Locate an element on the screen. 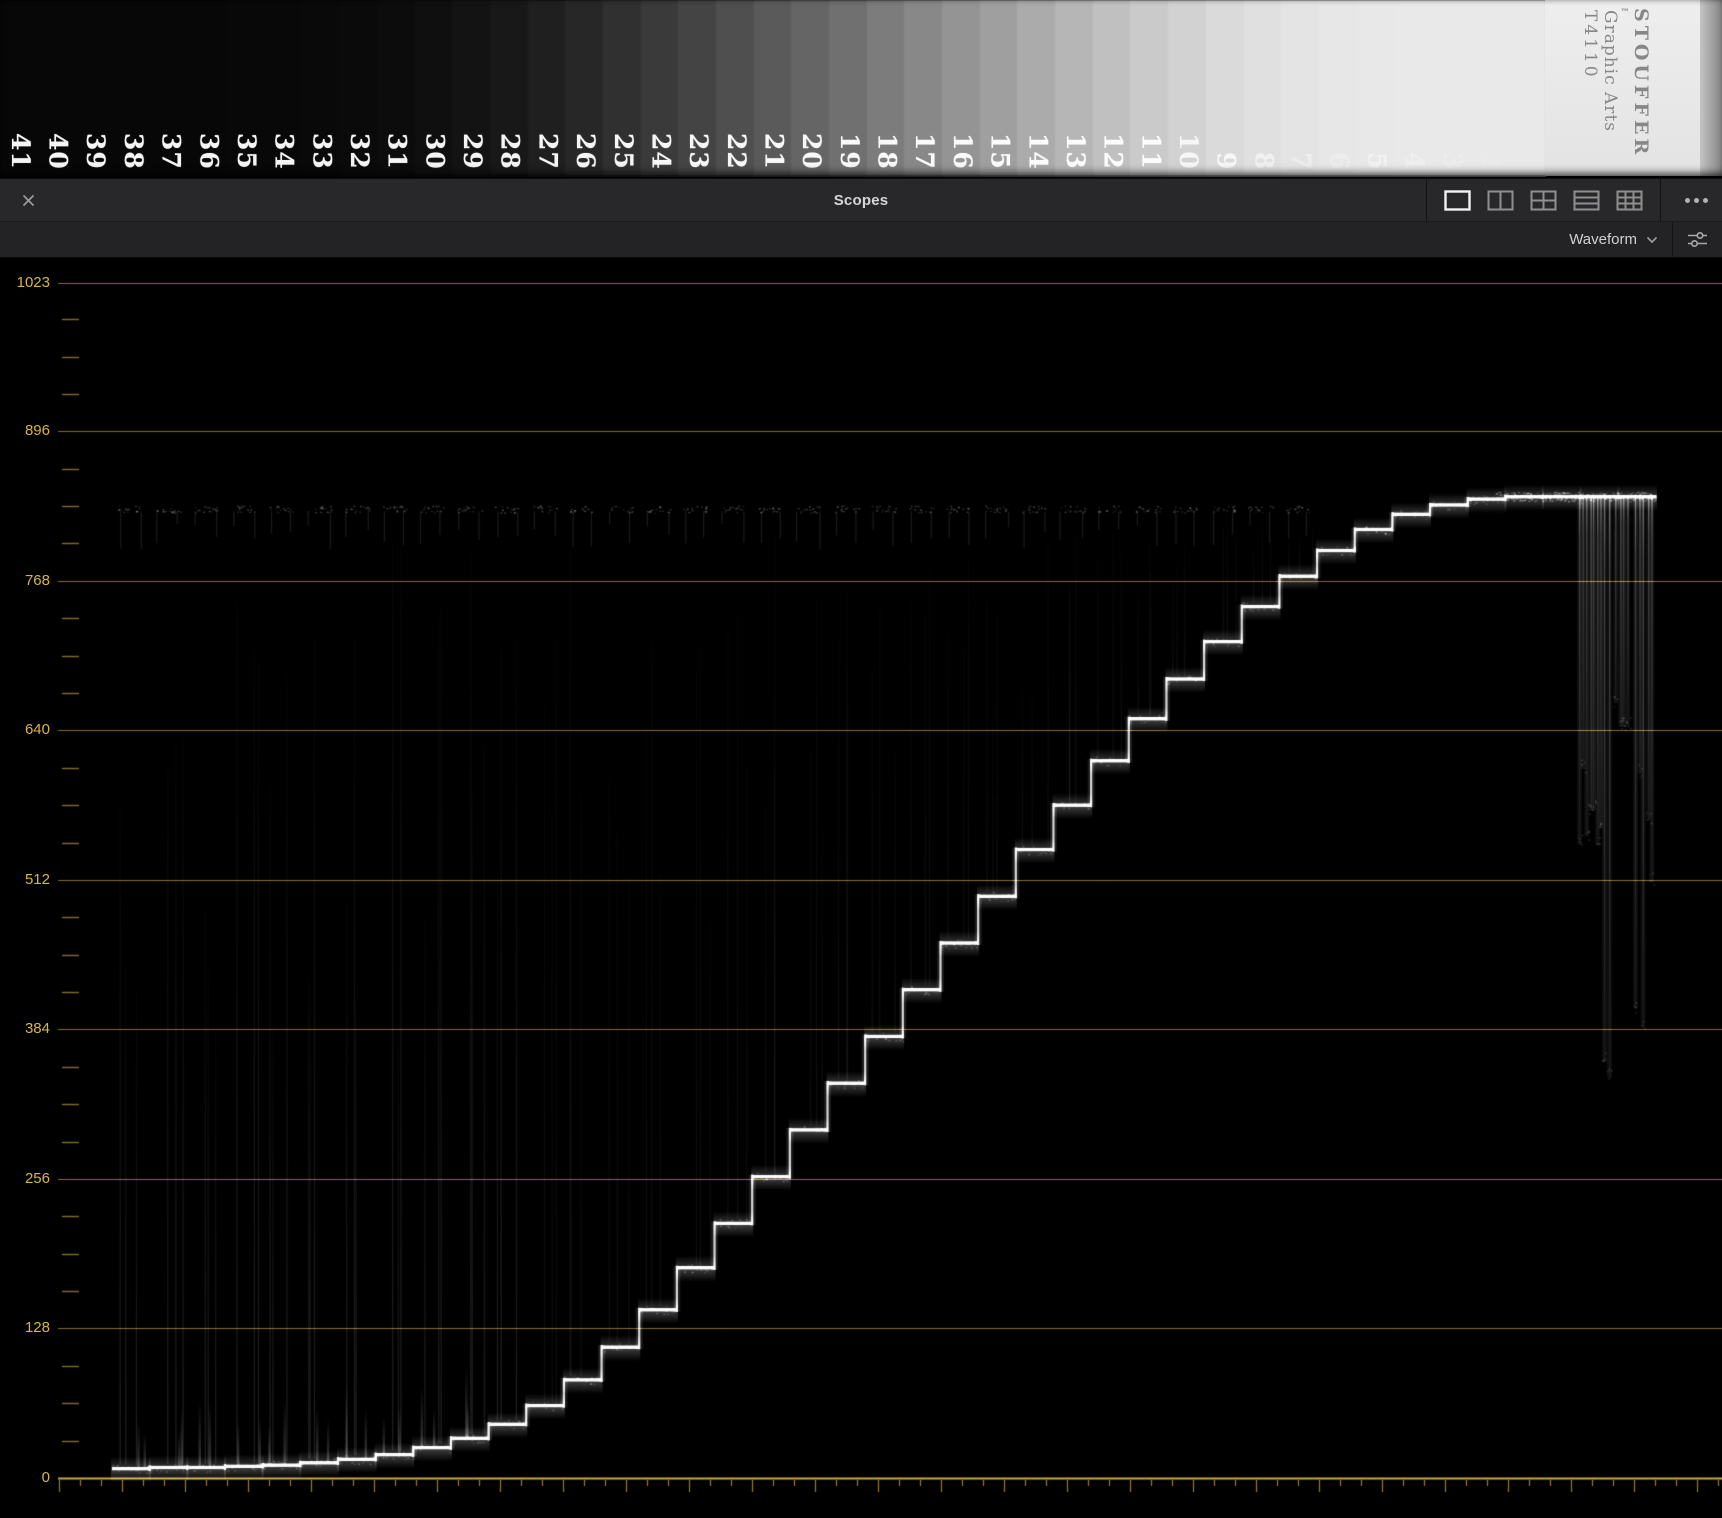 The image size is (1722, 1518). wedge-step-number: 24 is located at coordinates (661, 151).